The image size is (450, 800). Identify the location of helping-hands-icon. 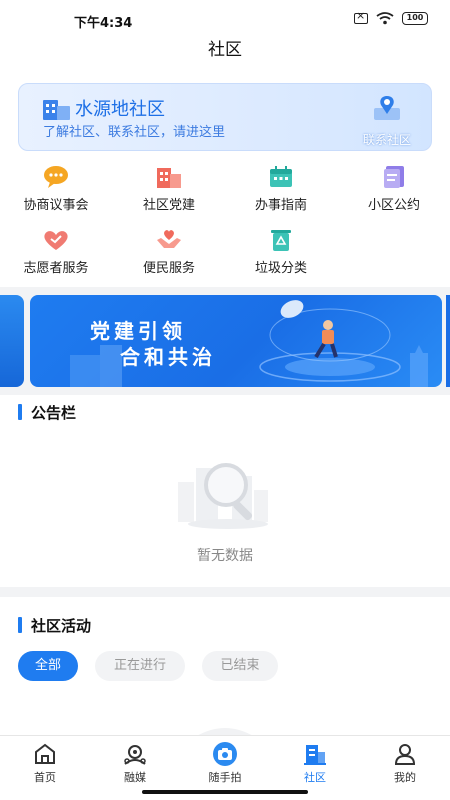
(169, 239).